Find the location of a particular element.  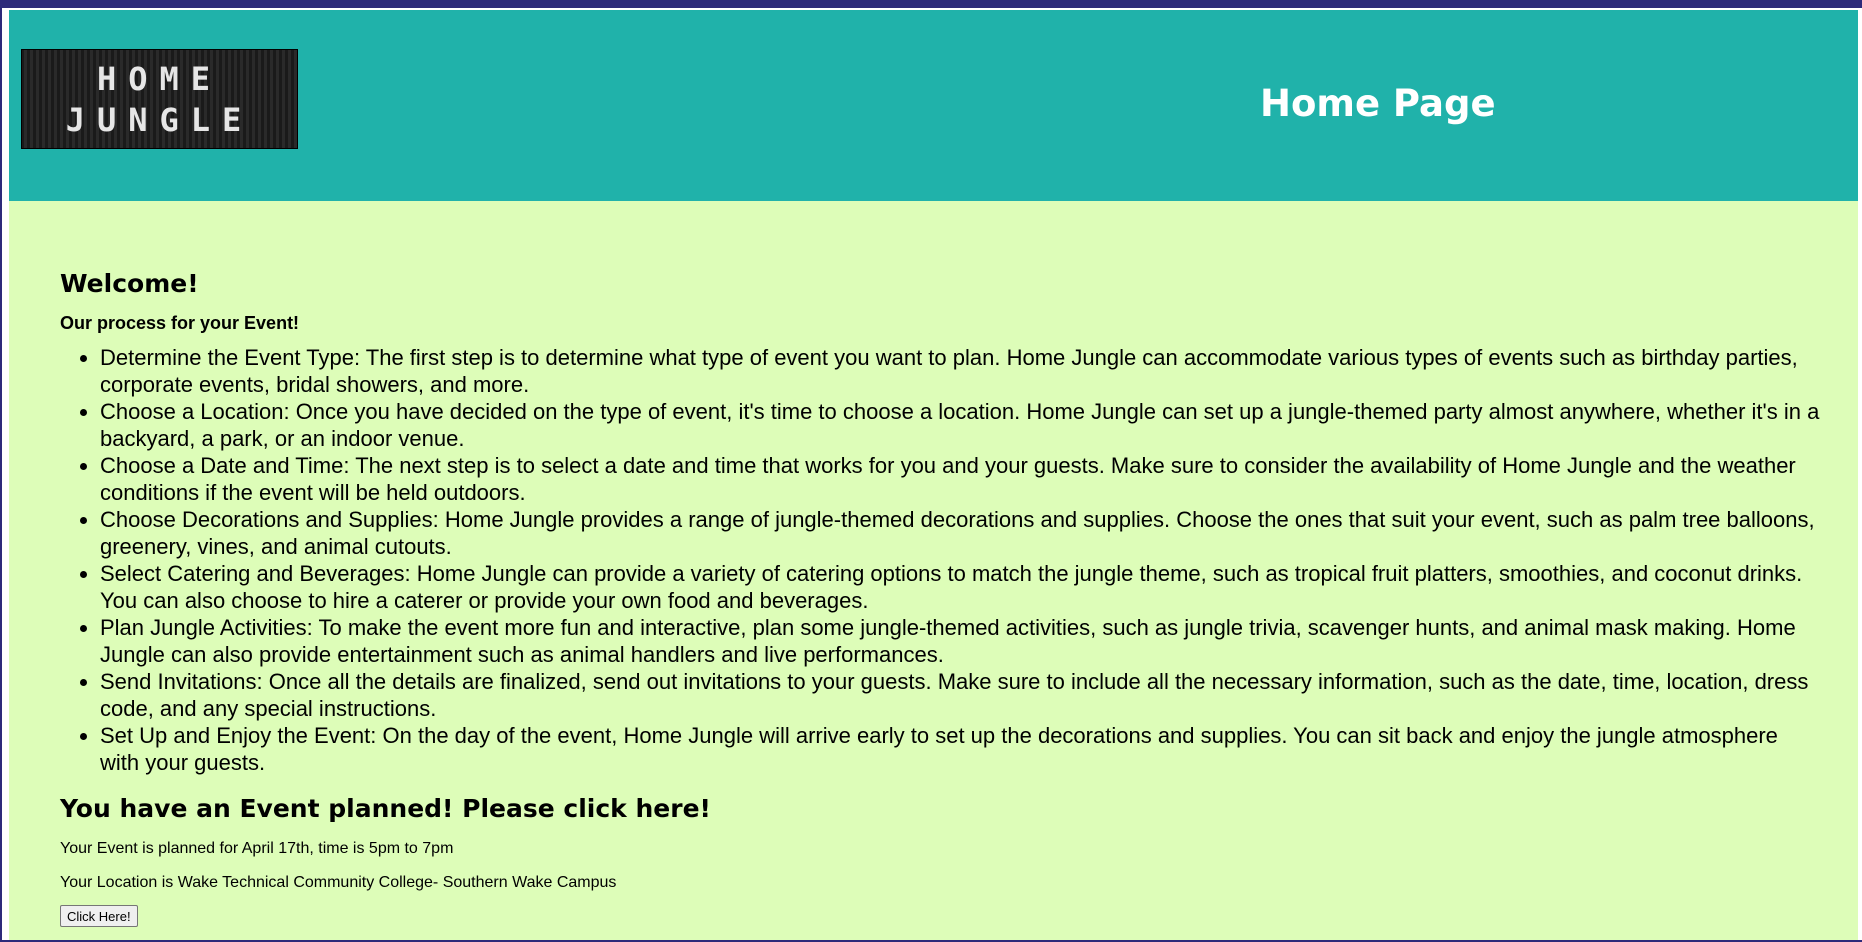

welcome-heading: Welcome! is located at coordinates (129, 283).